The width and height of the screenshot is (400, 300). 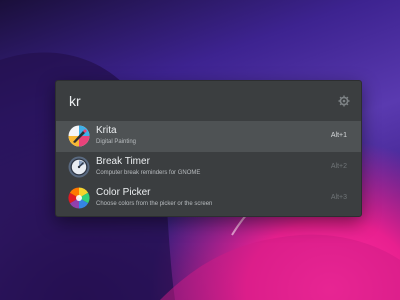 What do you see at coordinates (344, 101) in the screenshot?
I see `gear-icon` at bounding box center [344, 101].